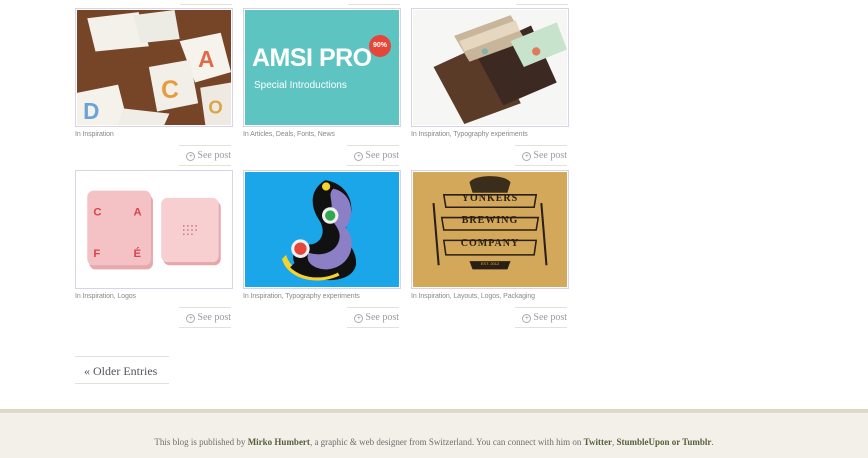  I want to click on discount-badge: 90%, so click(380, 46).